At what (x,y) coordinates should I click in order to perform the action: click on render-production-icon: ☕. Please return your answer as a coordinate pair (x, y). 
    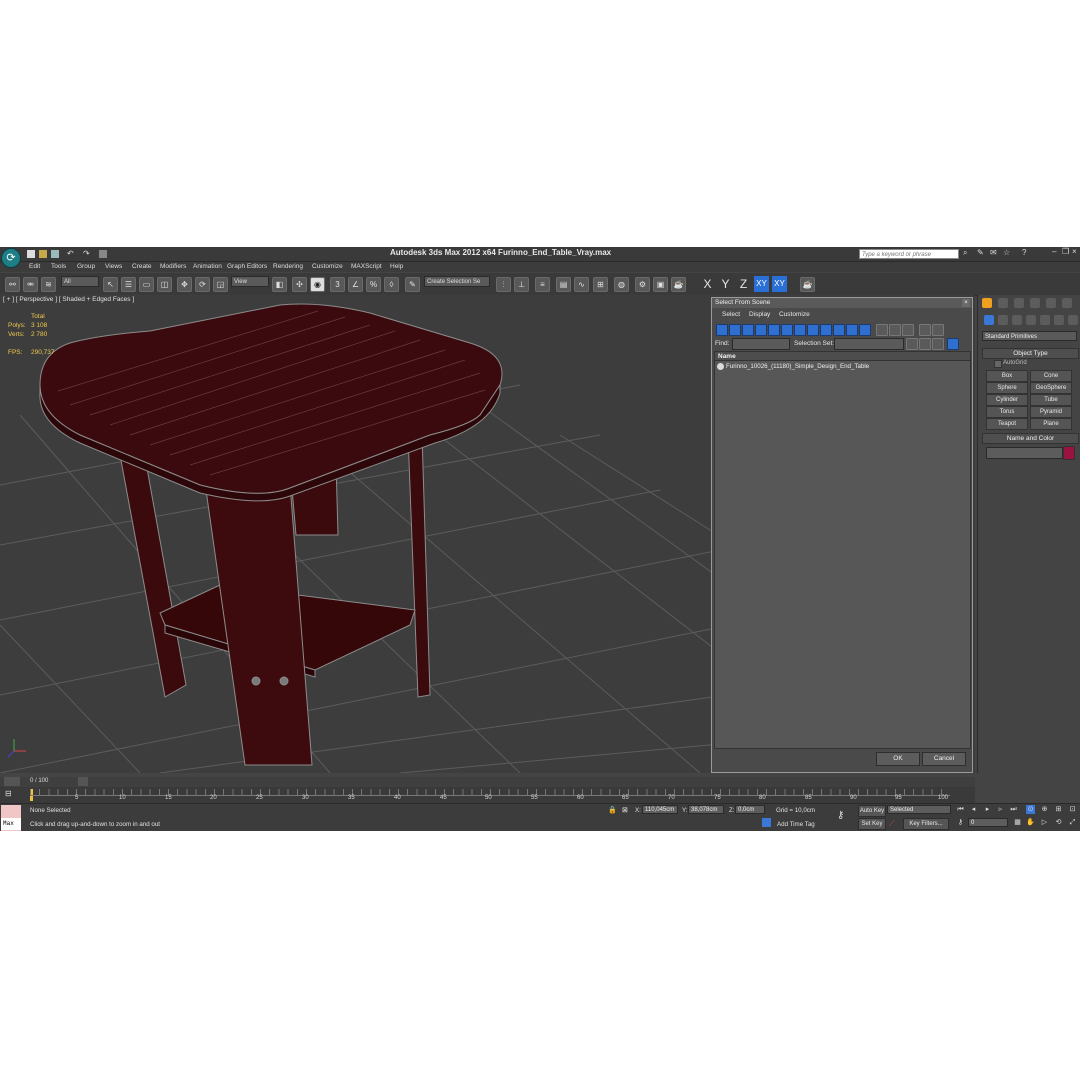
    Looking at the image, I should click on (678, 284).